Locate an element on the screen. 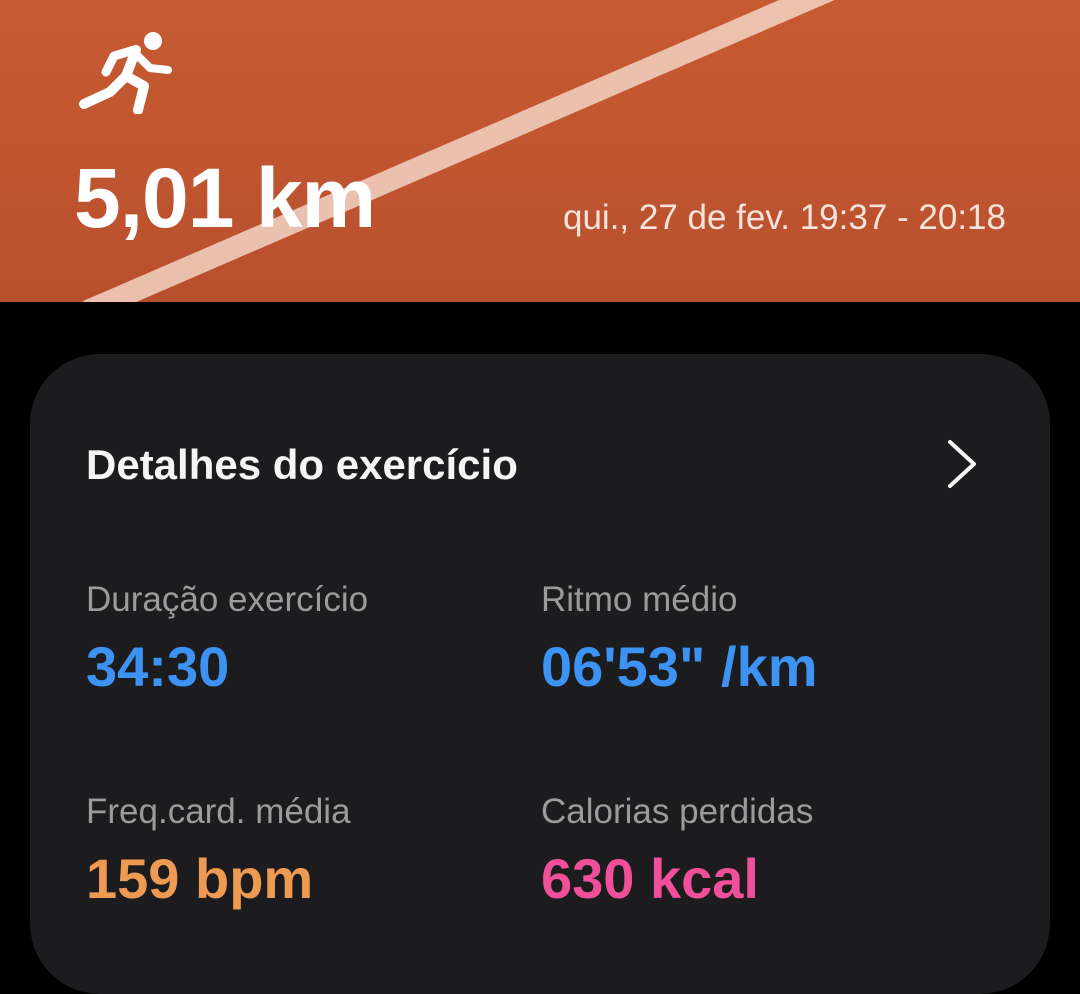 The width and height of the screenshot is (1080, 994). stat-label: Freq.card. média is located at coordinates (218, 811).